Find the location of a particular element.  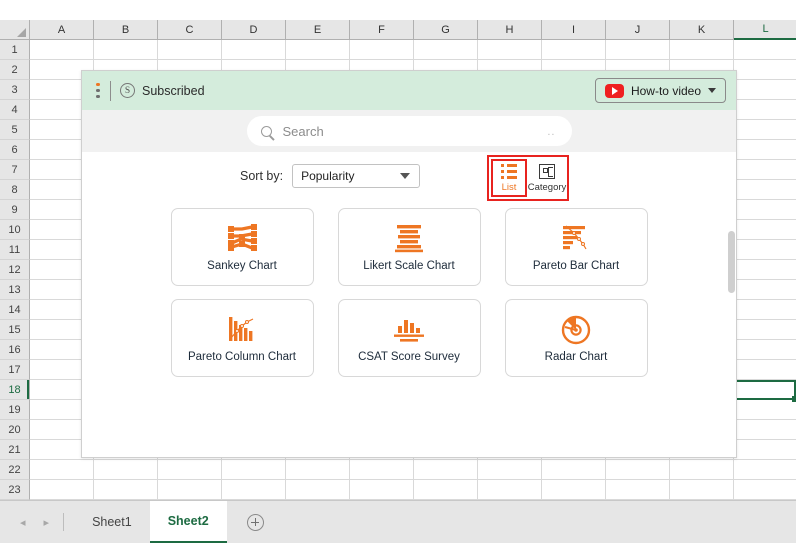

select-all-corner is located at coordinates (15, 30).